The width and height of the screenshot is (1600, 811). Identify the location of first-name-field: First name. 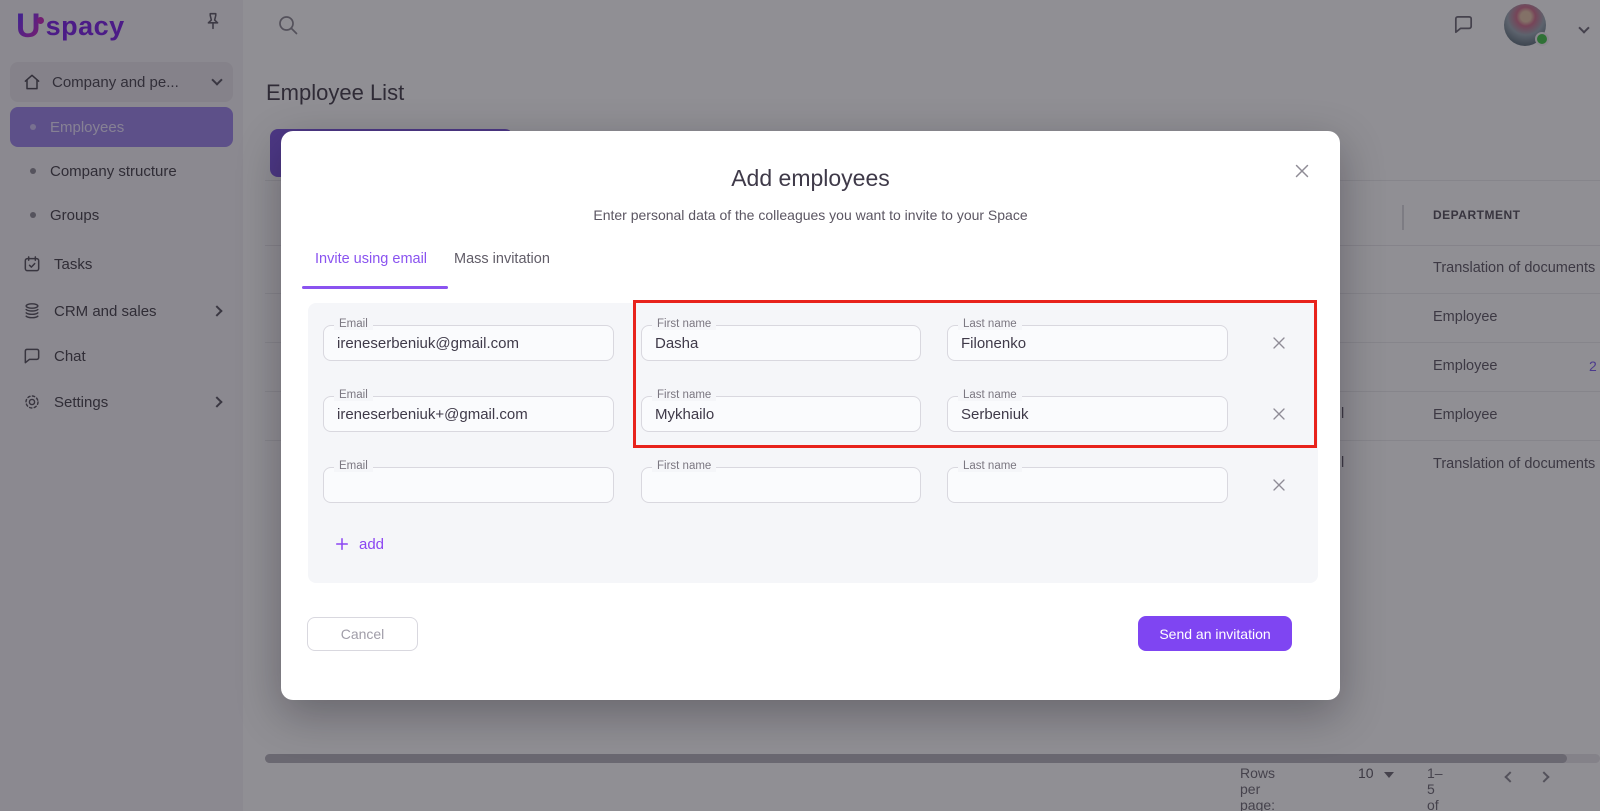
(781, 481).